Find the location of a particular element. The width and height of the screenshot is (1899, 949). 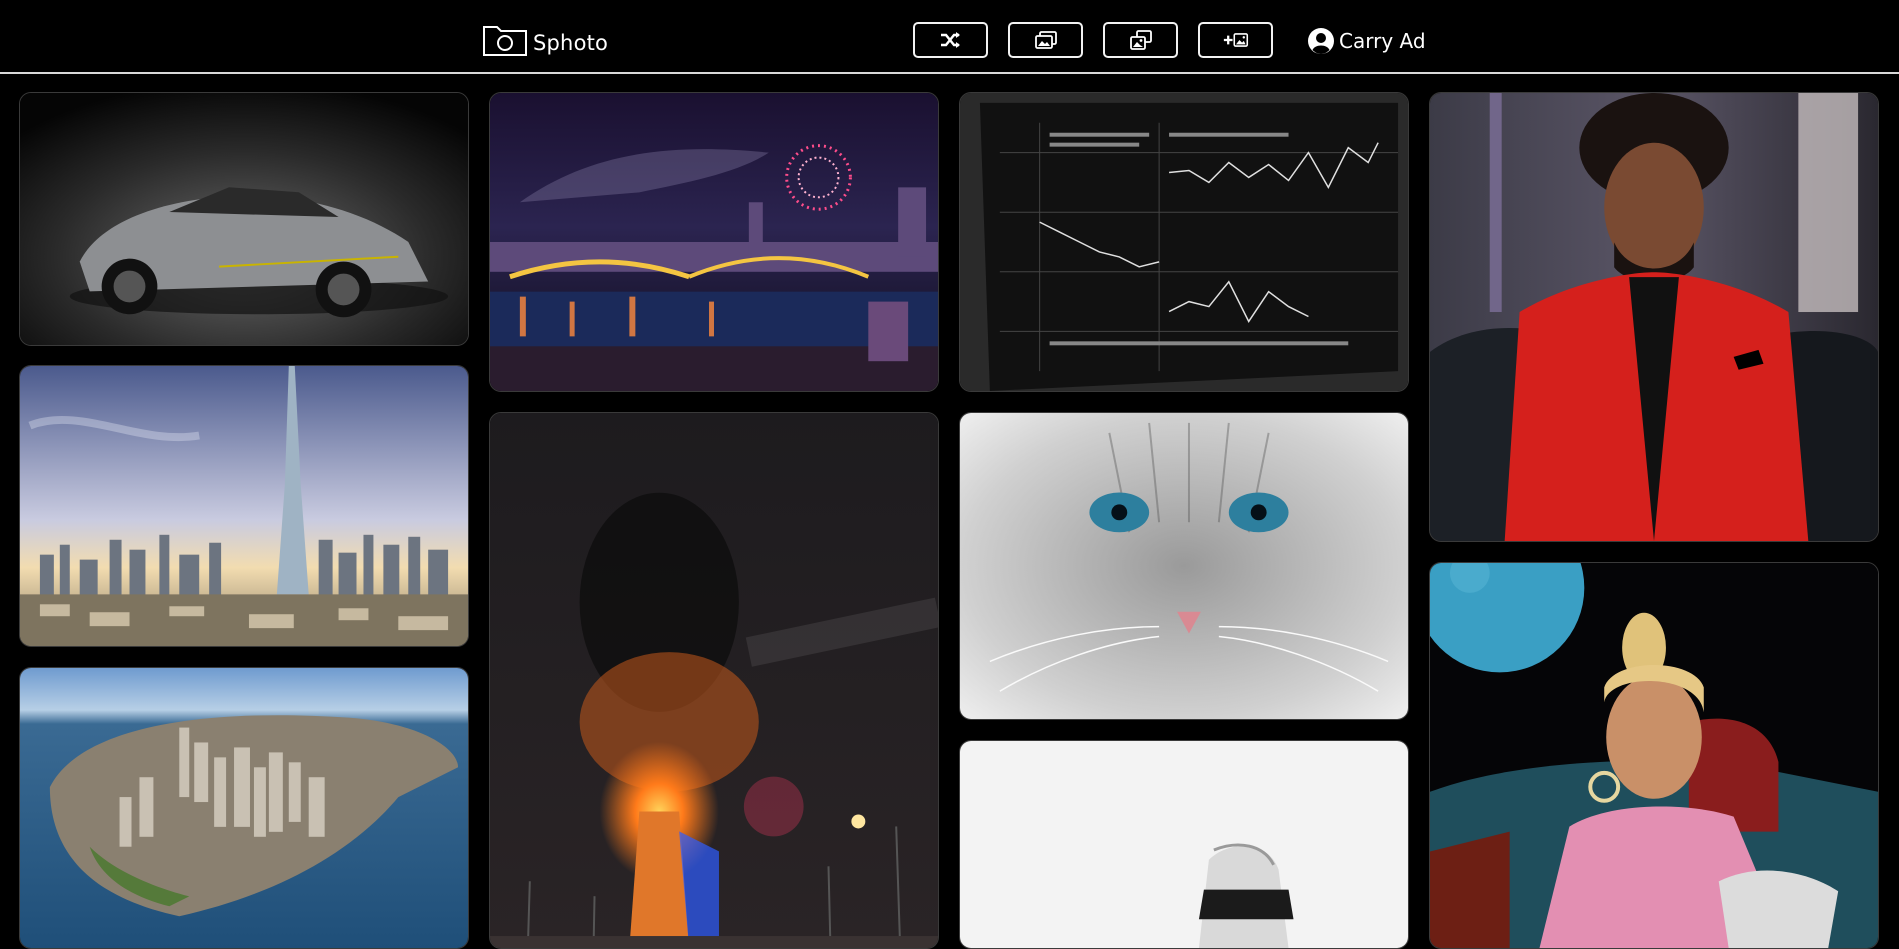

user-name: Carry Ad is located at coordinates (1382, 41).